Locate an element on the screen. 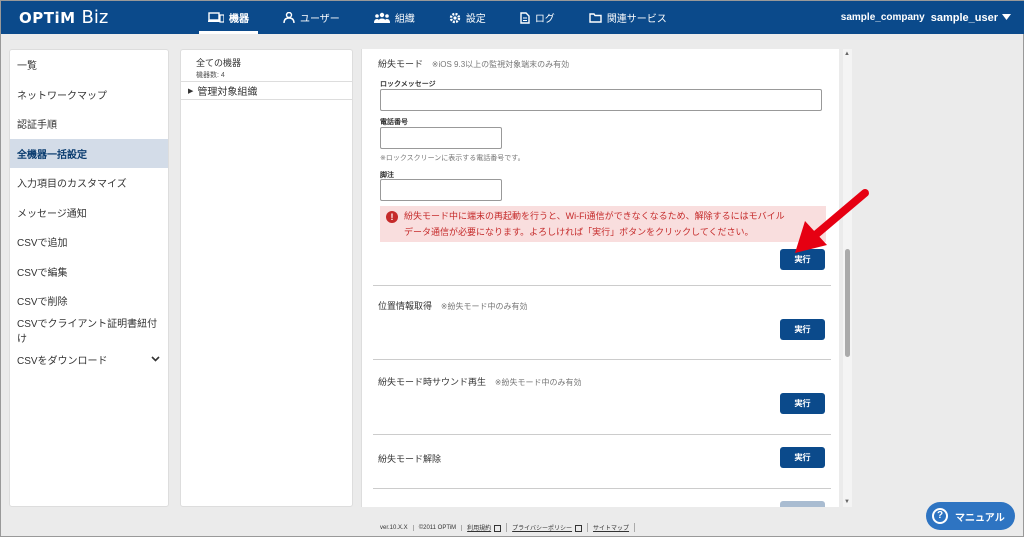 This screenshot has height=537, width=1024. section-header: 紛失モード解除 is located at coordinates (409, 458).